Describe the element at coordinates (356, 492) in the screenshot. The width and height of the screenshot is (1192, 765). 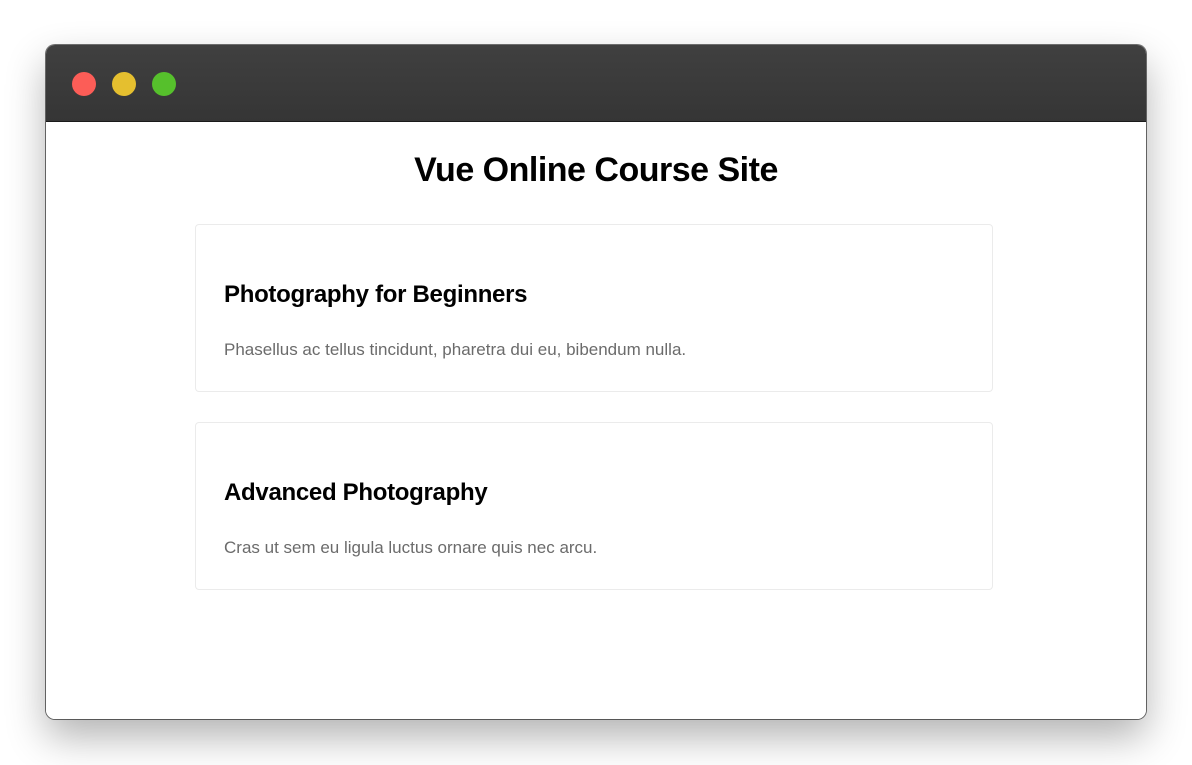
I see `course-title: Advanced Photography` at that location.